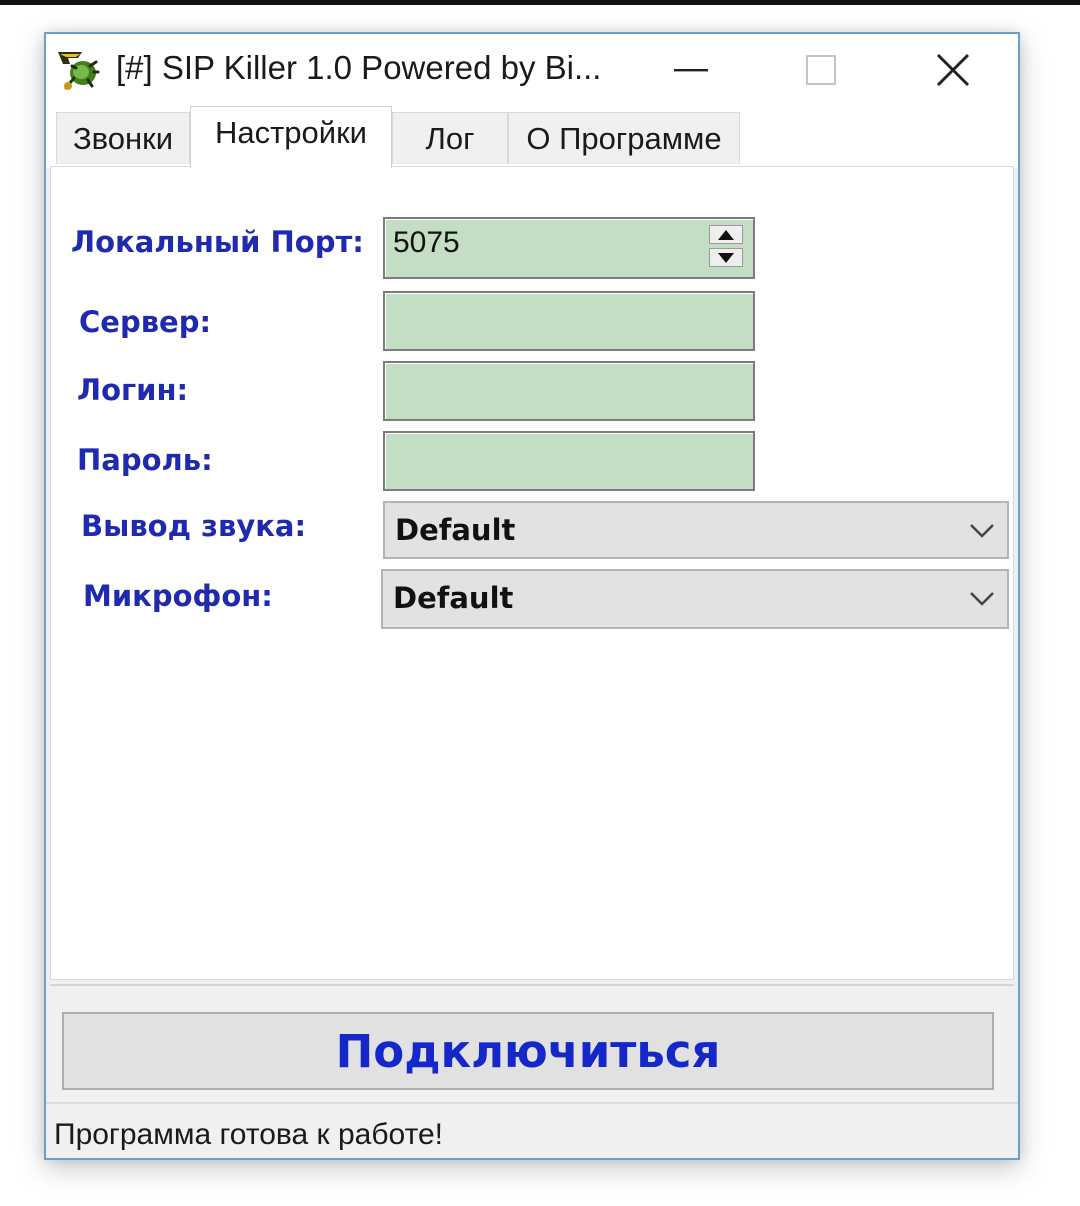  I want to click on microphone-select: Default, so click(695, 599).